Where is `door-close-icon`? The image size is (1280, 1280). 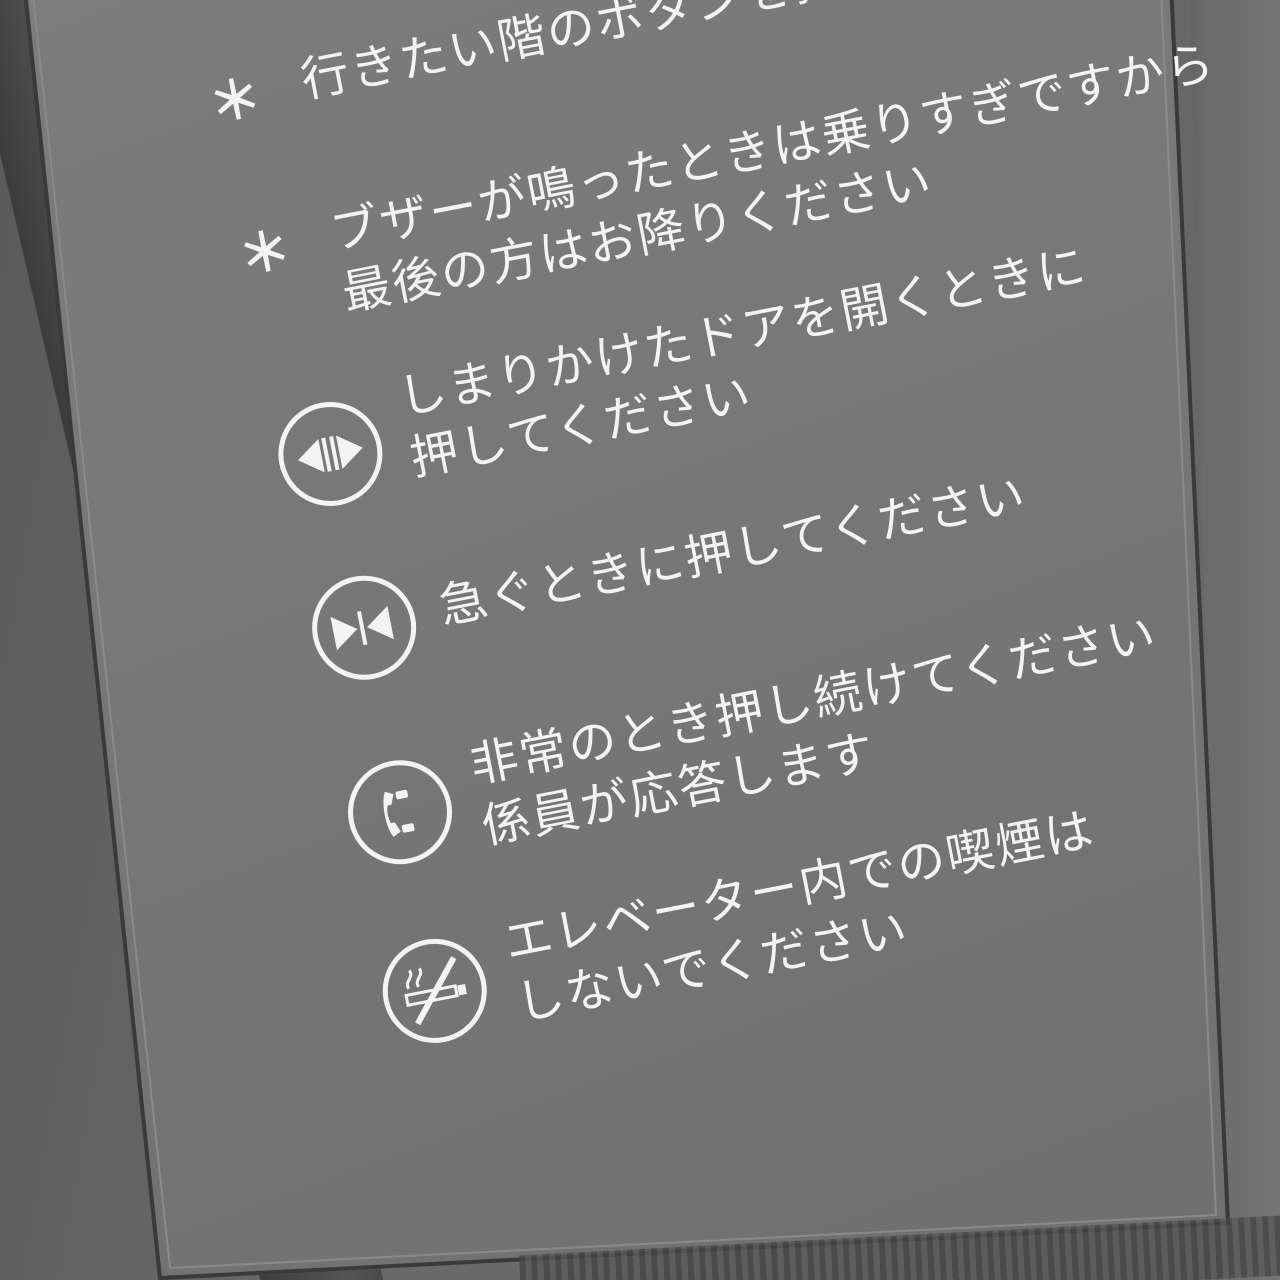 door-close-icon is located at coordinates (364, 627).